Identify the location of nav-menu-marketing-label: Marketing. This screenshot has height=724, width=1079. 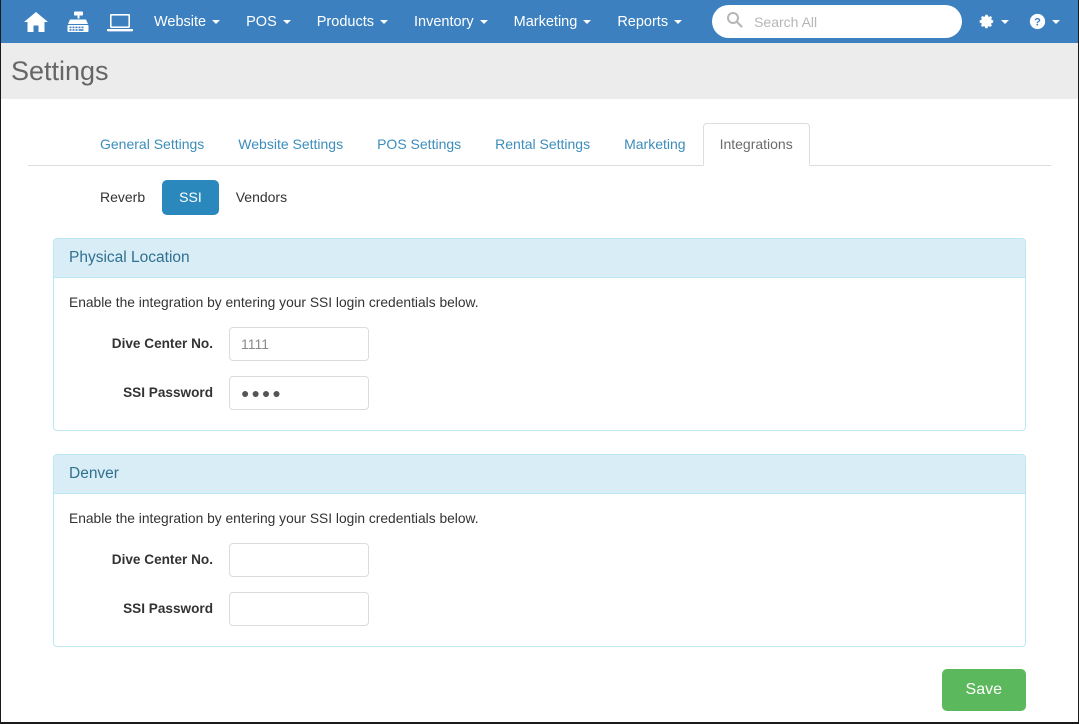
(545, 21).